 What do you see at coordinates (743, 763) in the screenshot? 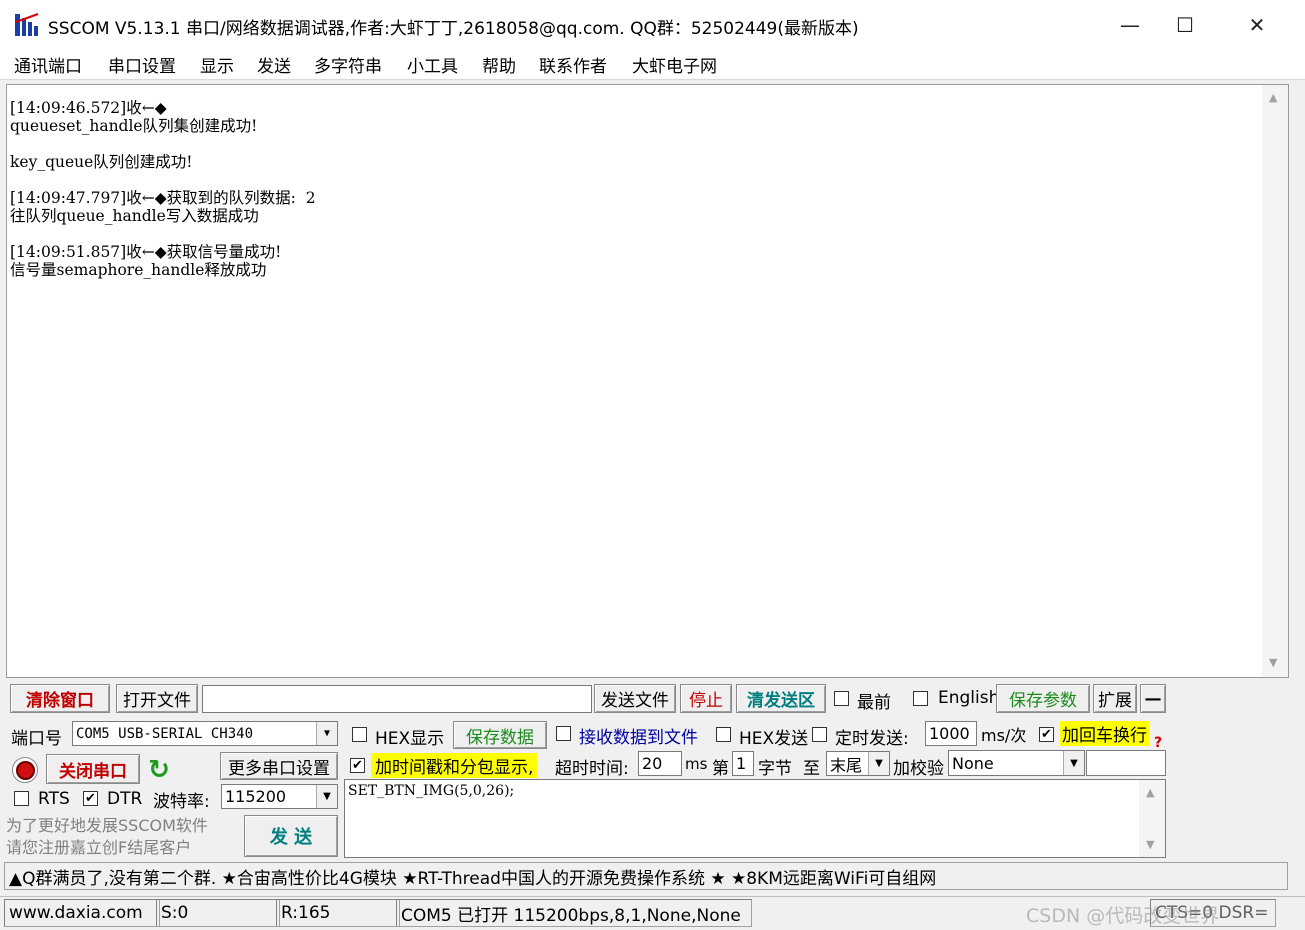
I see `start-byte-input: 1` at bounding box center [743, 763].